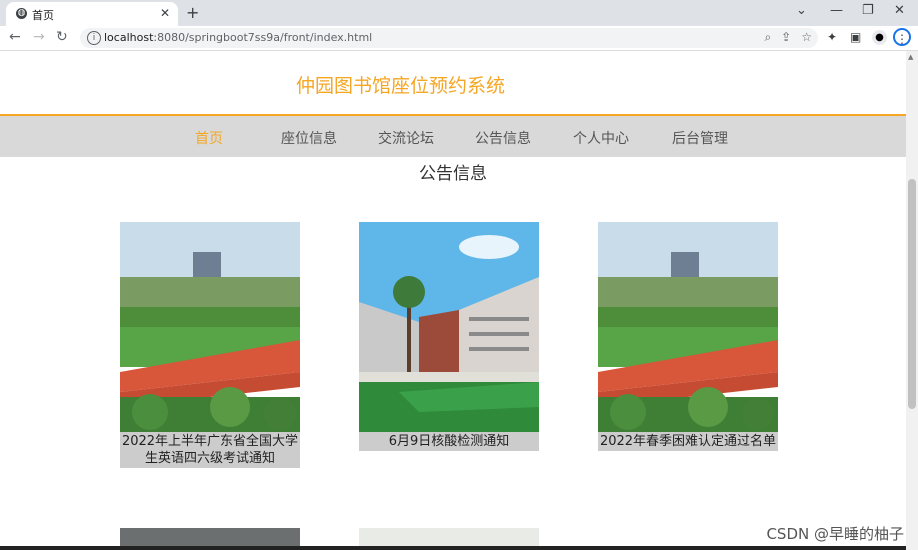  What do you see at coordinates (43, 15) in the screenshot?
I see `tab-title: 首页` at bounding box center [43, 15].